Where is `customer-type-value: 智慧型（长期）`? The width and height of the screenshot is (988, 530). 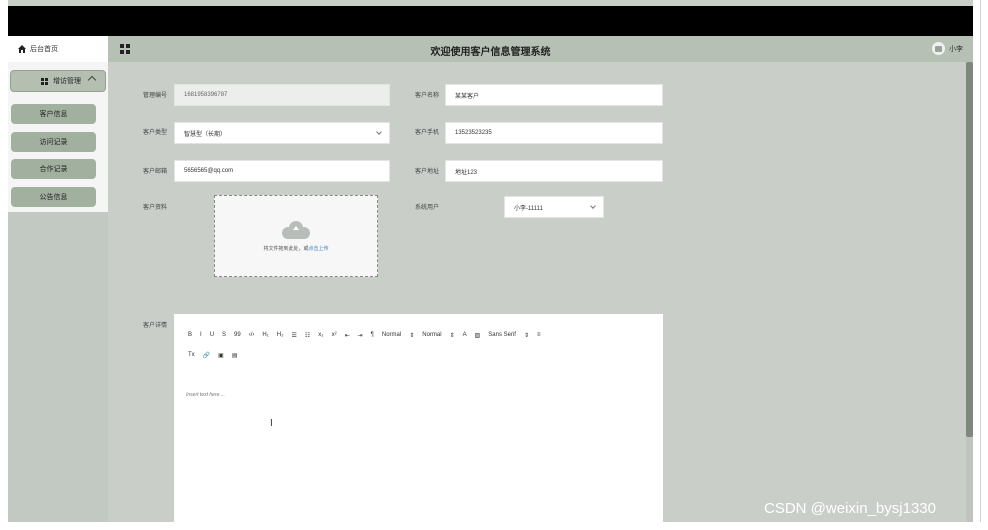 customer-type-value: 智慧型（长期） is located at coordinates (205, 134).